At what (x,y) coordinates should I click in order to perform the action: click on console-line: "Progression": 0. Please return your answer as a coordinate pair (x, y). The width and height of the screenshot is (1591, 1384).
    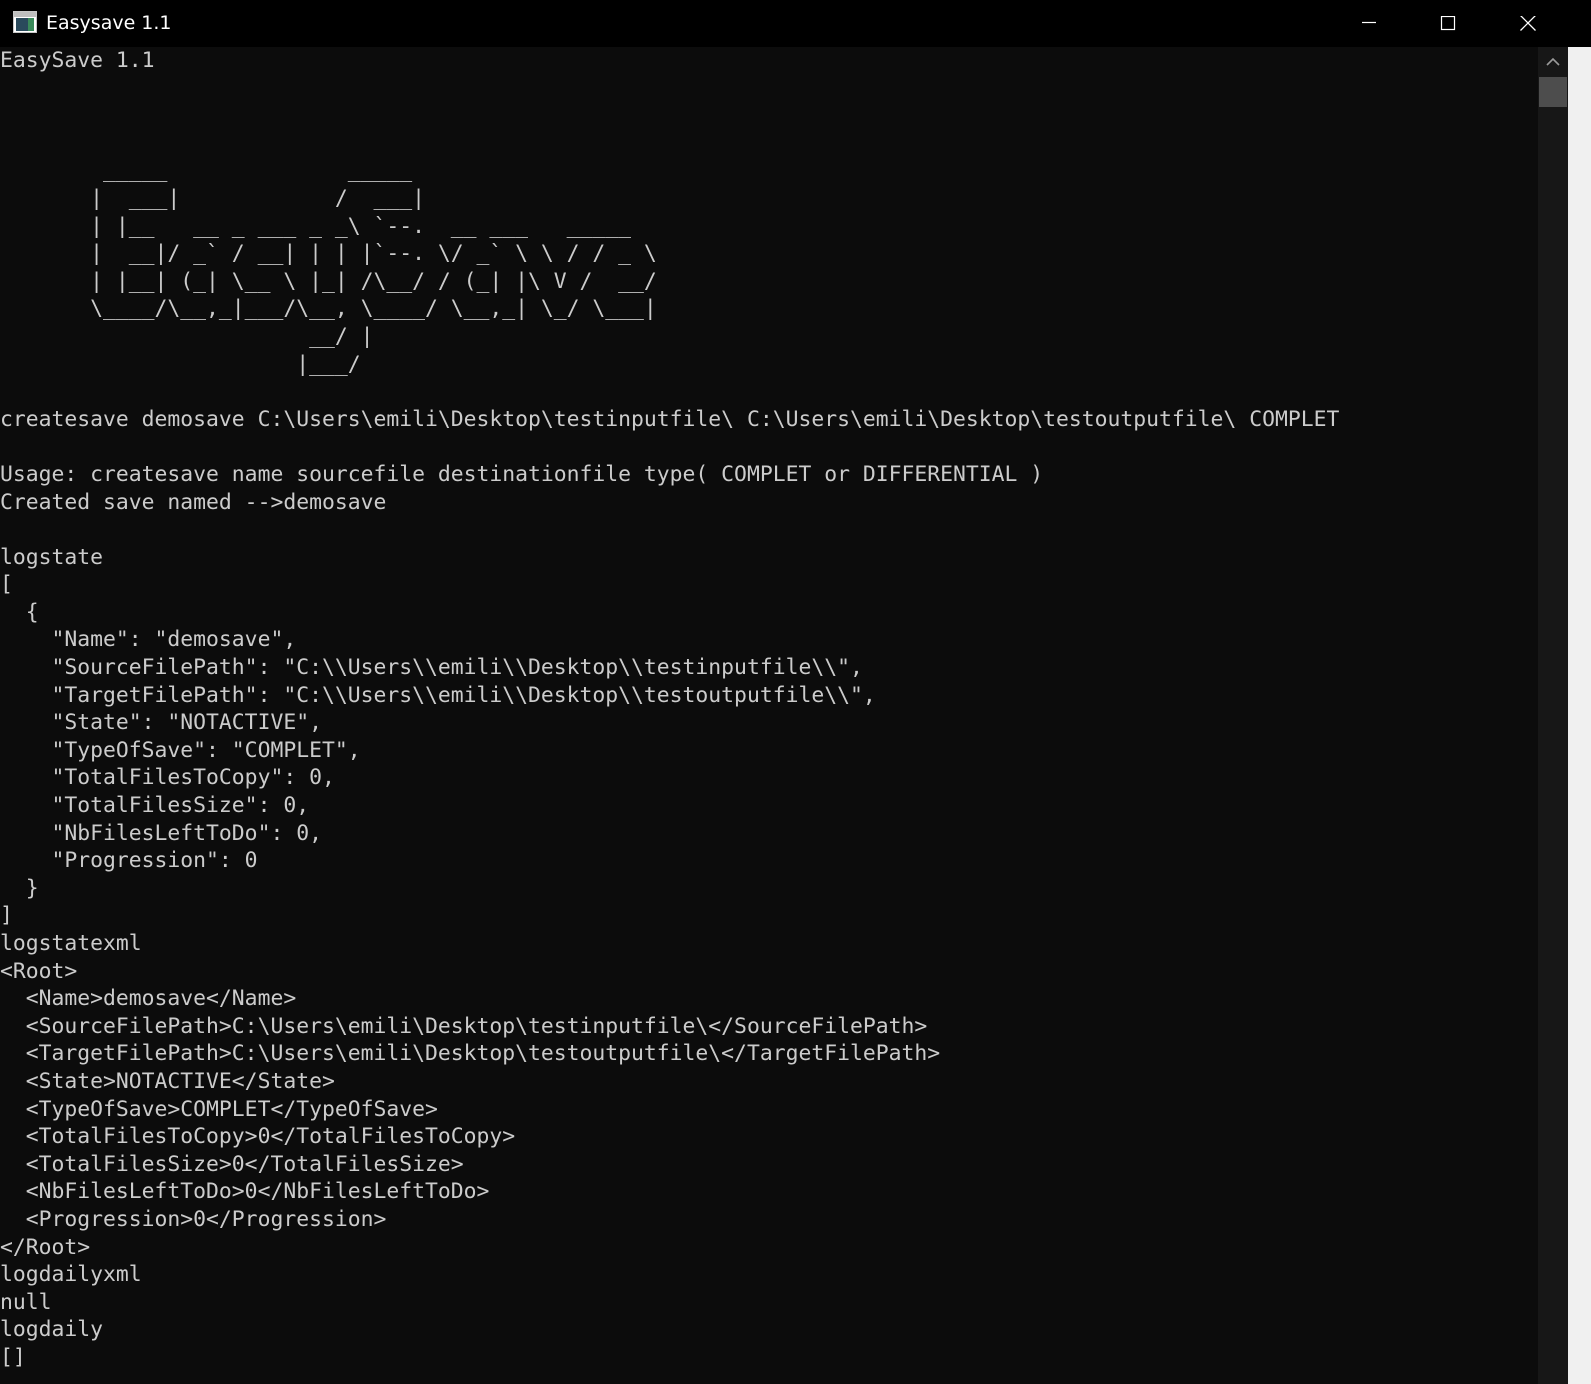
    Looking at the image, I should click on (129, 861).